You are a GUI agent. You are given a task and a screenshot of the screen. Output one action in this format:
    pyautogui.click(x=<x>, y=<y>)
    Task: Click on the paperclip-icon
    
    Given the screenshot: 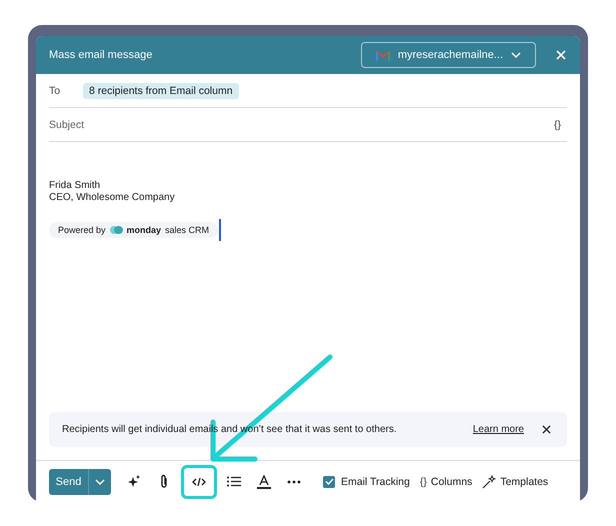 What is the action you would take?
    pyautogui.click(x=164, y=481)
    